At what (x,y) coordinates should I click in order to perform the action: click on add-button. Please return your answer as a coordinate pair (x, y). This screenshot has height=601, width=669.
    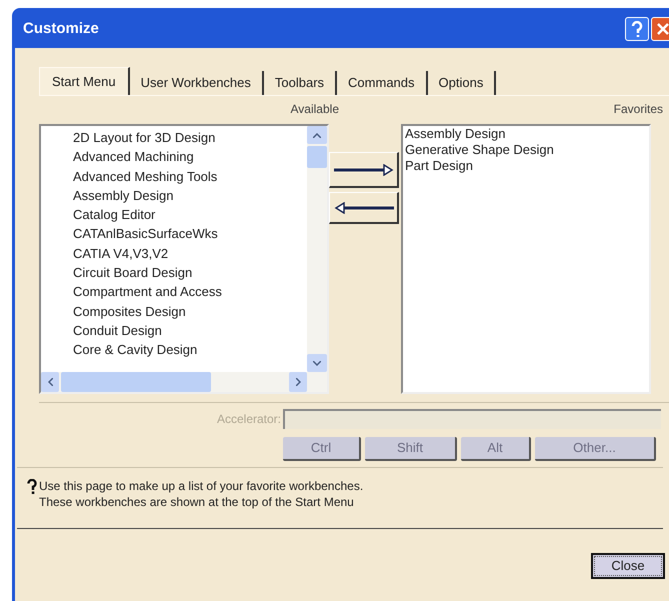
    Looking at the image, I should click on (364, 170).